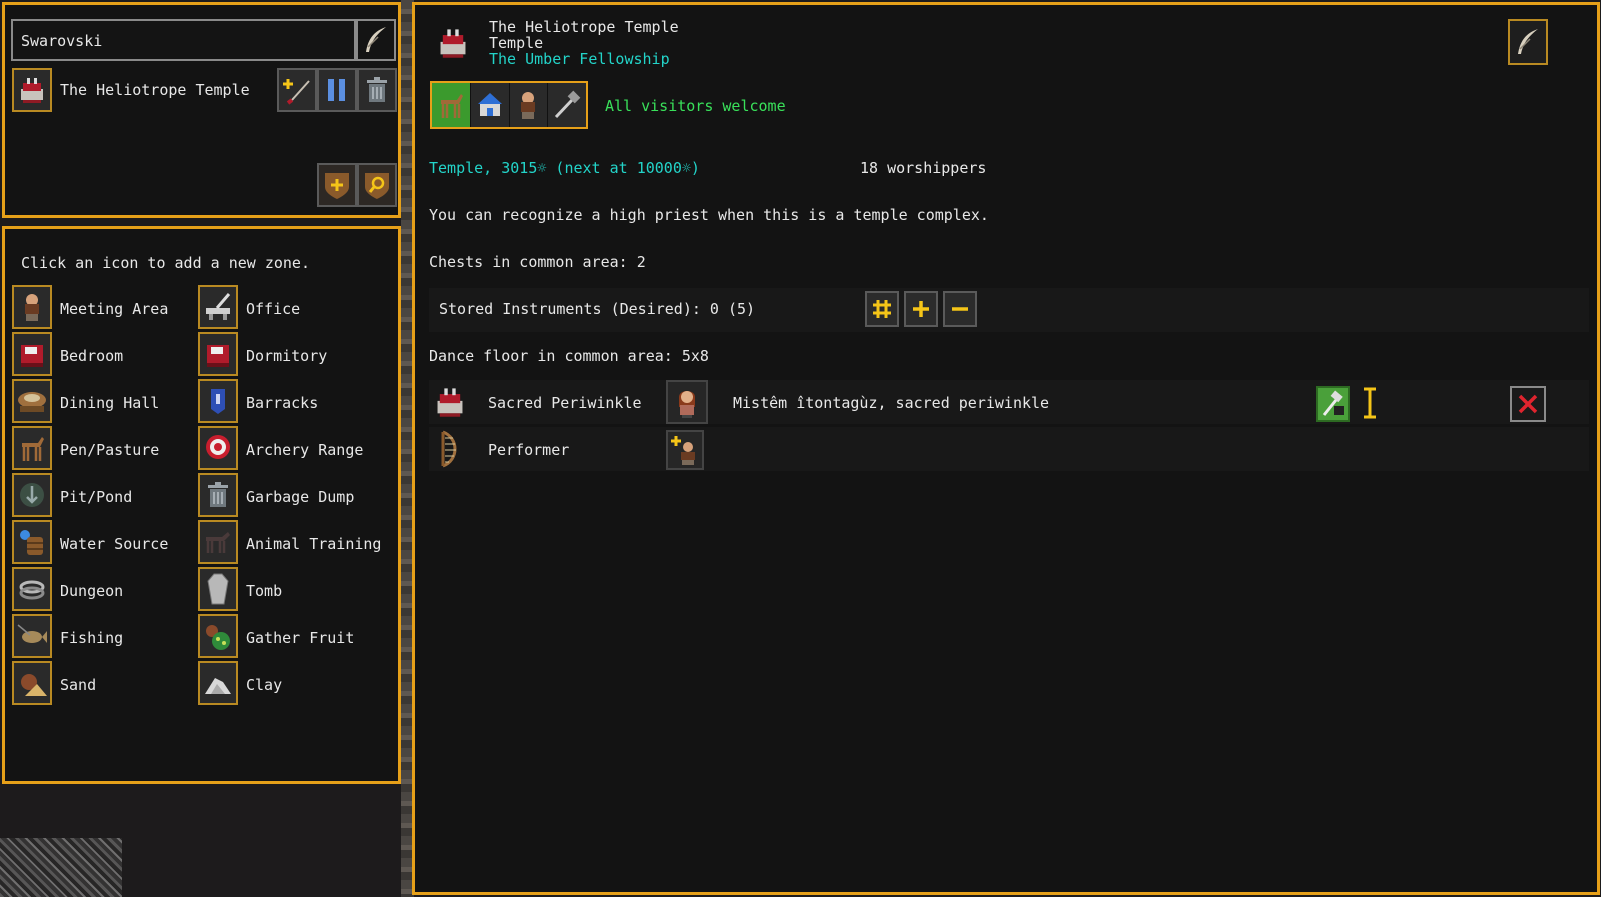 This screenshot has height=897, width=1601. I want to click on access-button-group, so click(509, 105).